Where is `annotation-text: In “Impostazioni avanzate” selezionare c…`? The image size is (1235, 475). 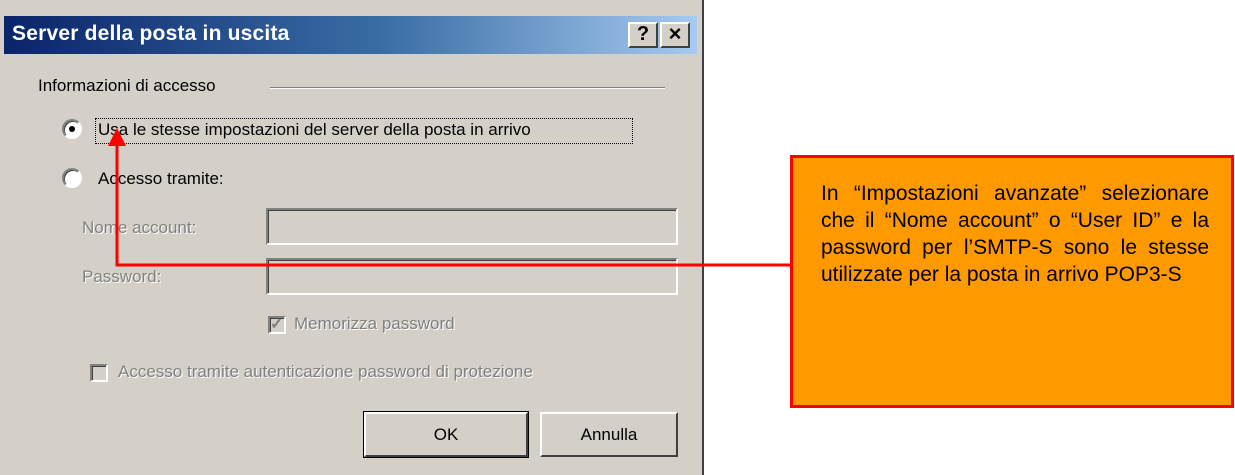
annotation-text: In “Impostazioni avanzate” selezionare c… is located at coordinates (1015, 234).